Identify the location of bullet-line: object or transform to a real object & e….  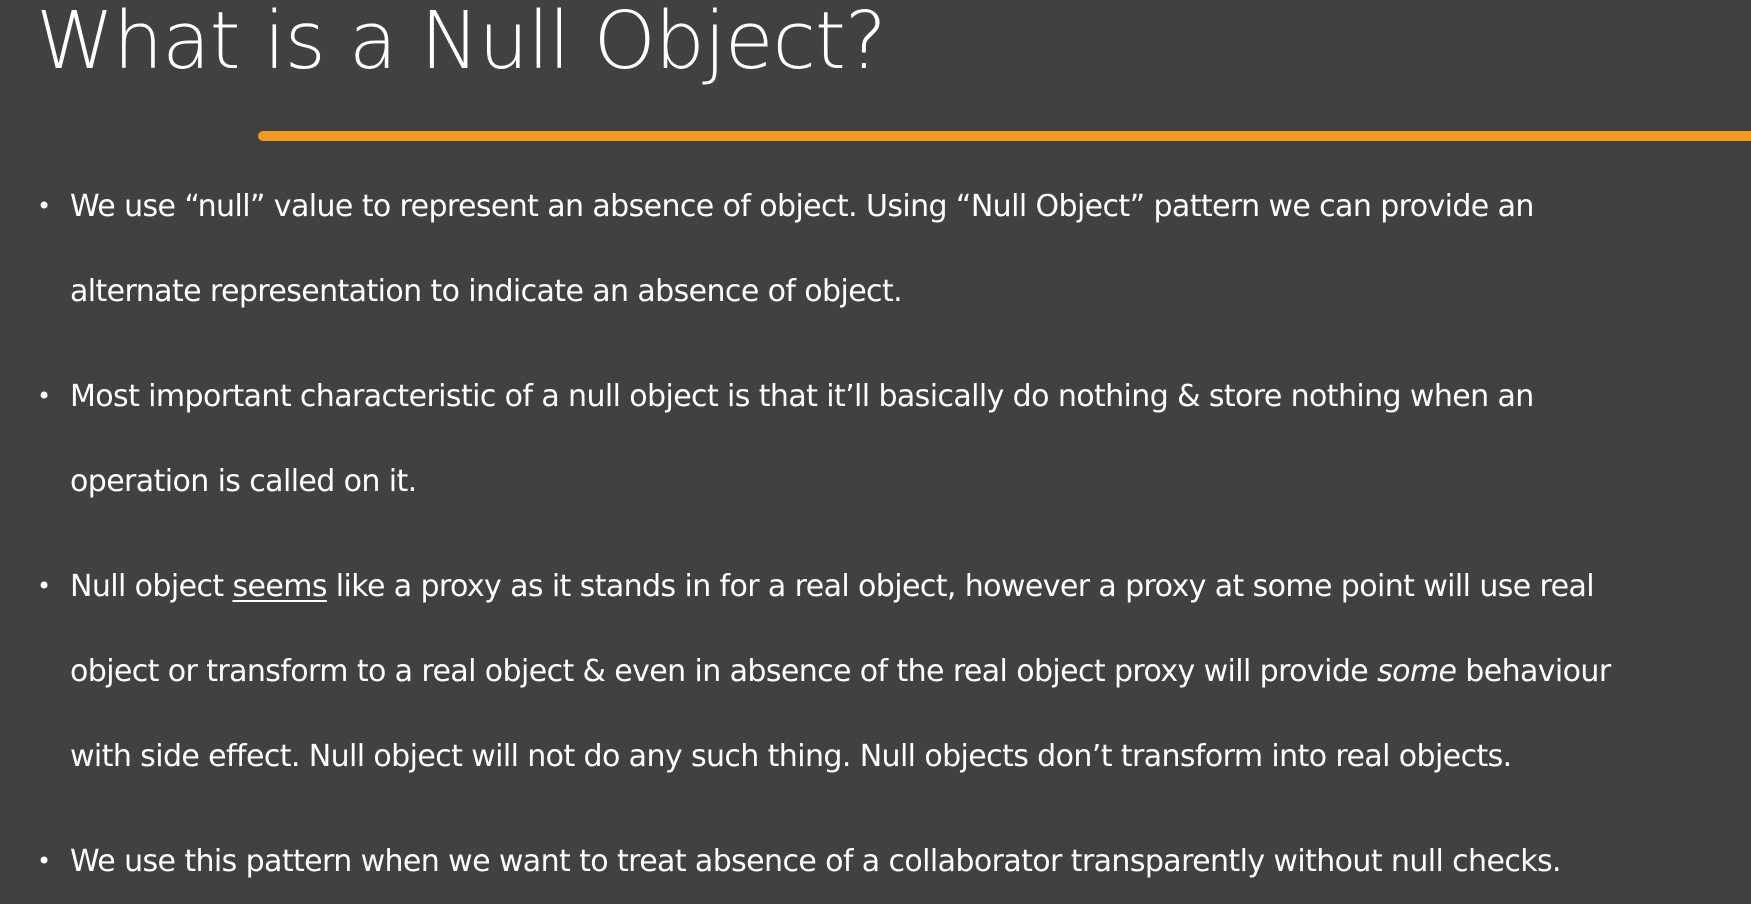
(902, 671).